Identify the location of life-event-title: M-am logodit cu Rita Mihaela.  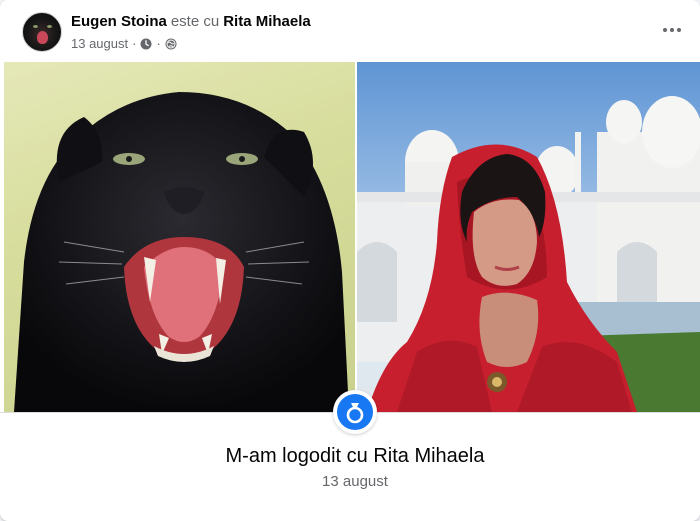
(355, 456).